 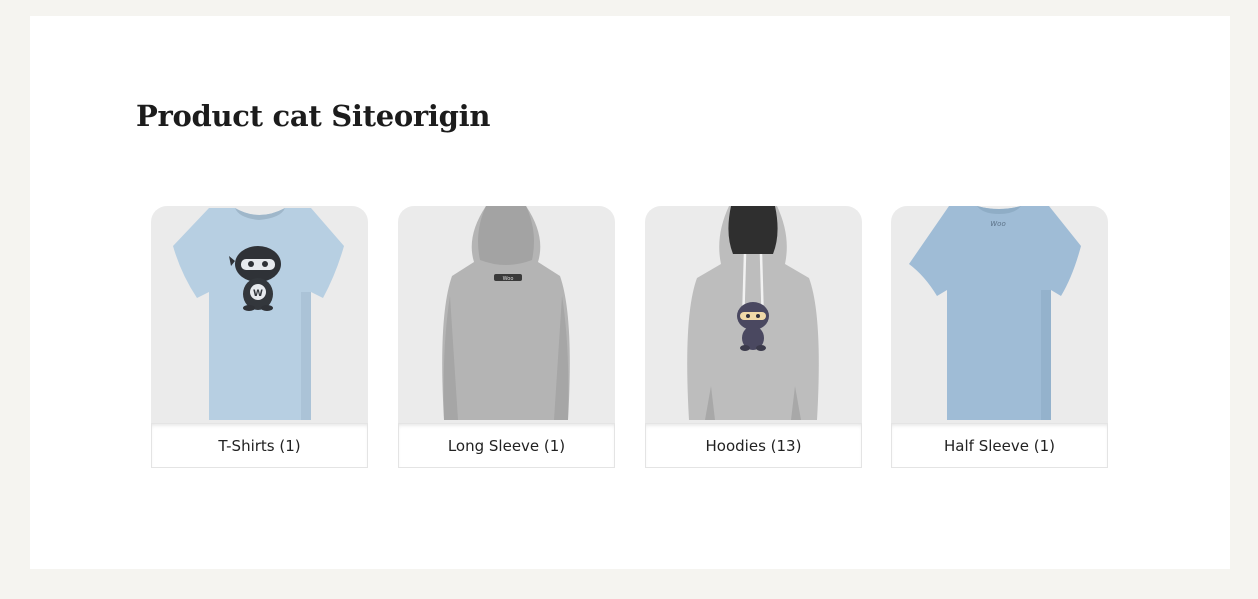 What do you see at coordinates (258, 294) in the screenshot?
I see `svg-text: W` at bounding box center [258, 294].